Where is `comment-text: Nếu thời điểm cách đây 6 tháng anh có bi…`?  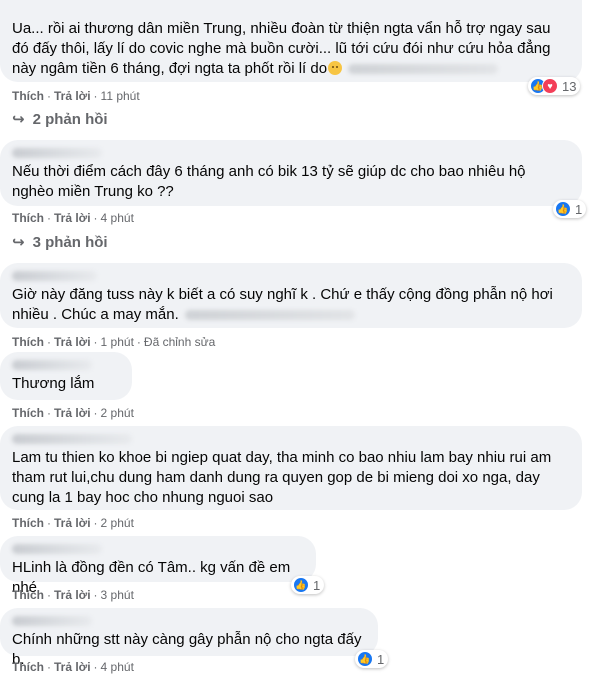
comment-text: Nếu thời điểm cách đây 6 tháng anh có bi… is located at coordinates (269, 181).